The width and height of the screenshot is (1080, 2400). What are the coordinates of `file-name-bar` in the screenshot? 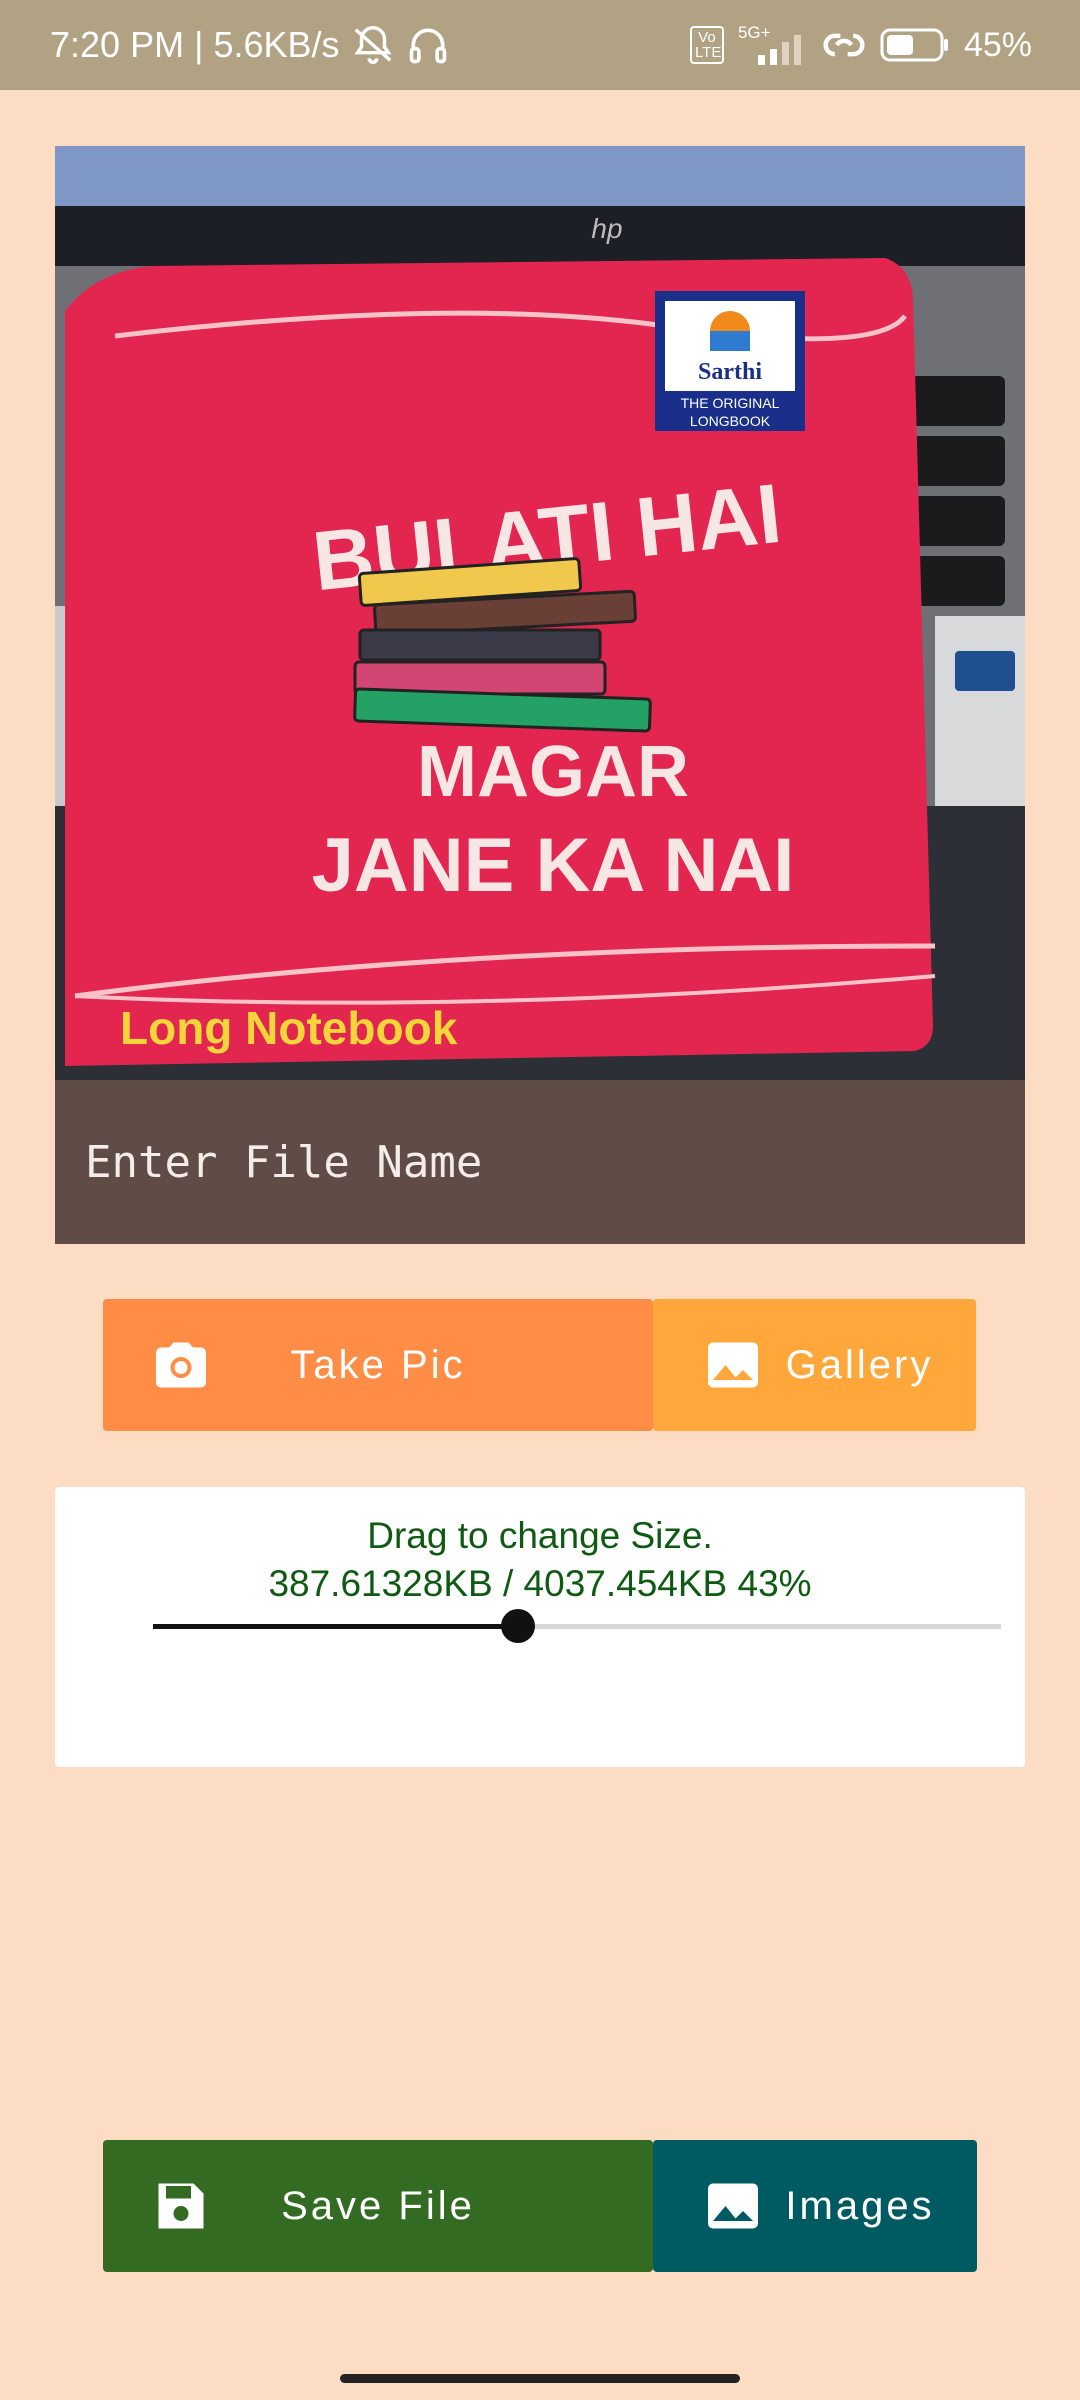 It's located at (540, 1162).